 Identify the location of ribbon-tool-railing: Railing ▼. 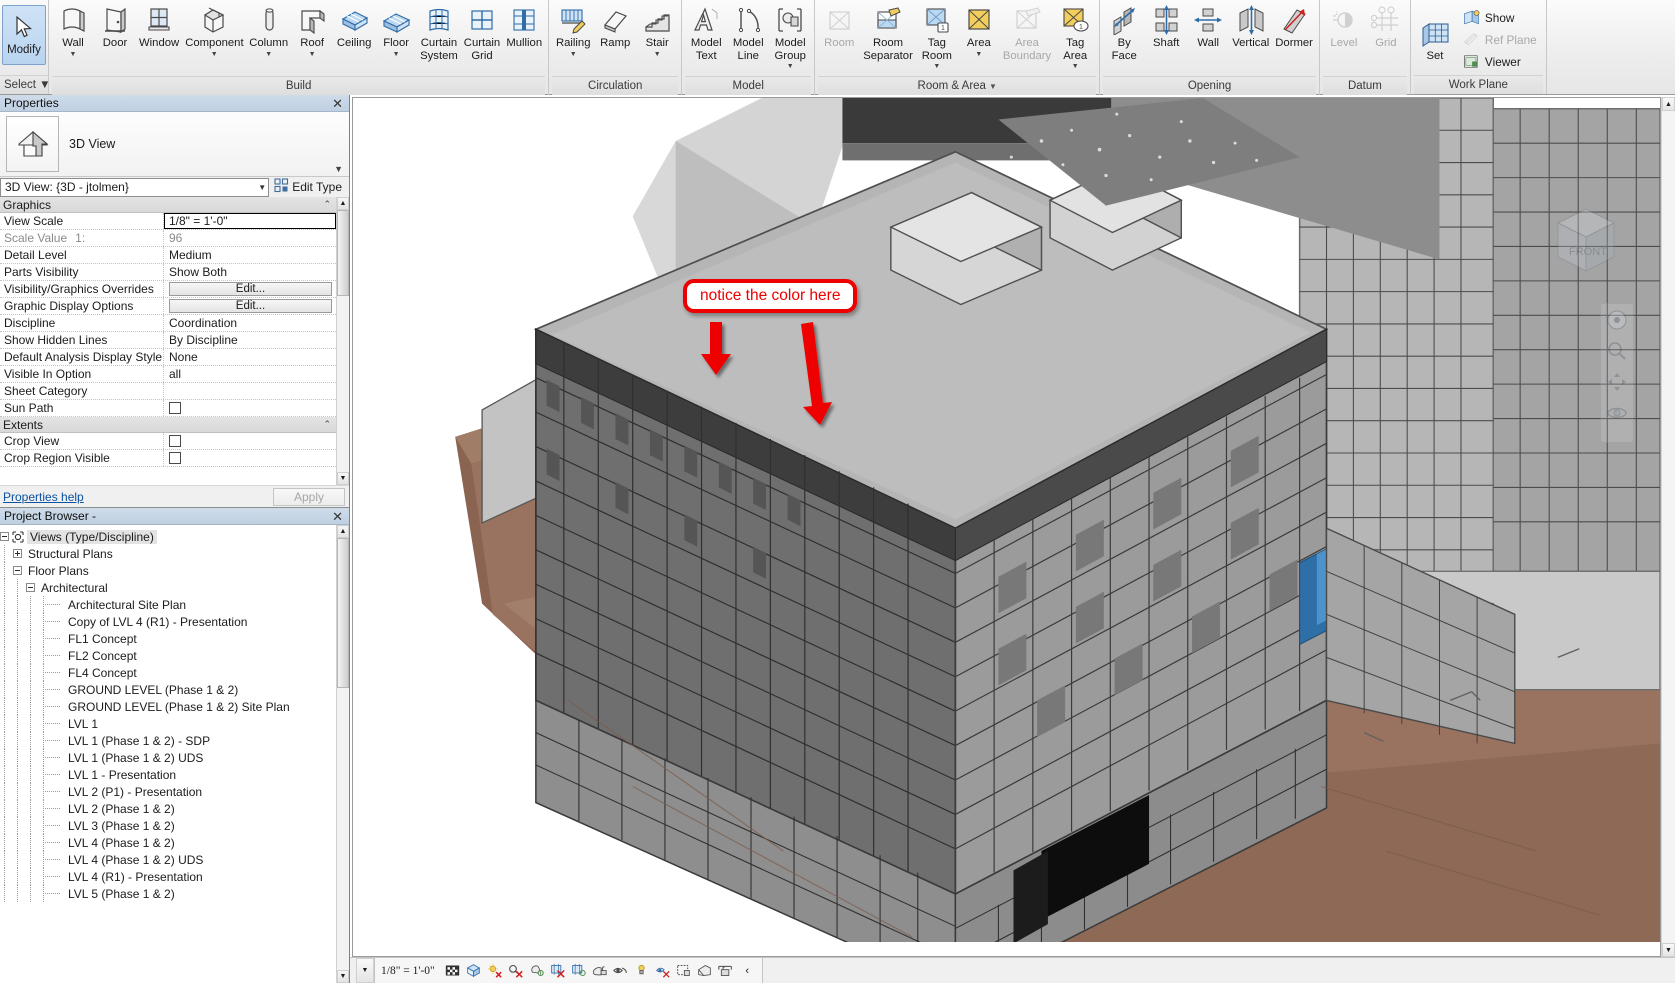
(573, 39).